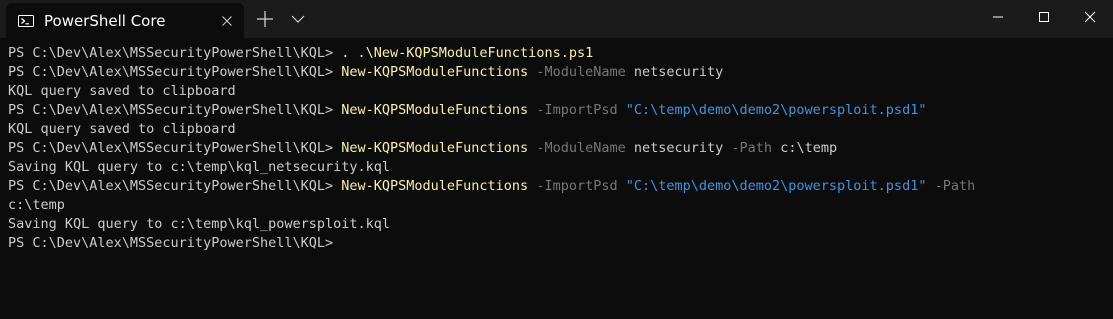 The image size is (1113, 319). Describe the element at coordinates (998, 17) in the screenshot. I see `minimize-icon` at that location.